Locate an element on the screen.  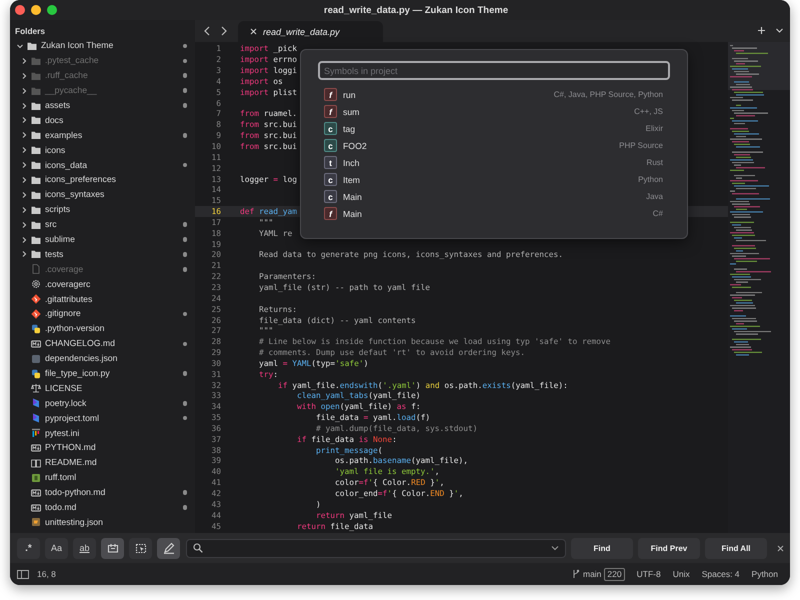
file-item: pytest.ini is located at coordinates (62, 433).